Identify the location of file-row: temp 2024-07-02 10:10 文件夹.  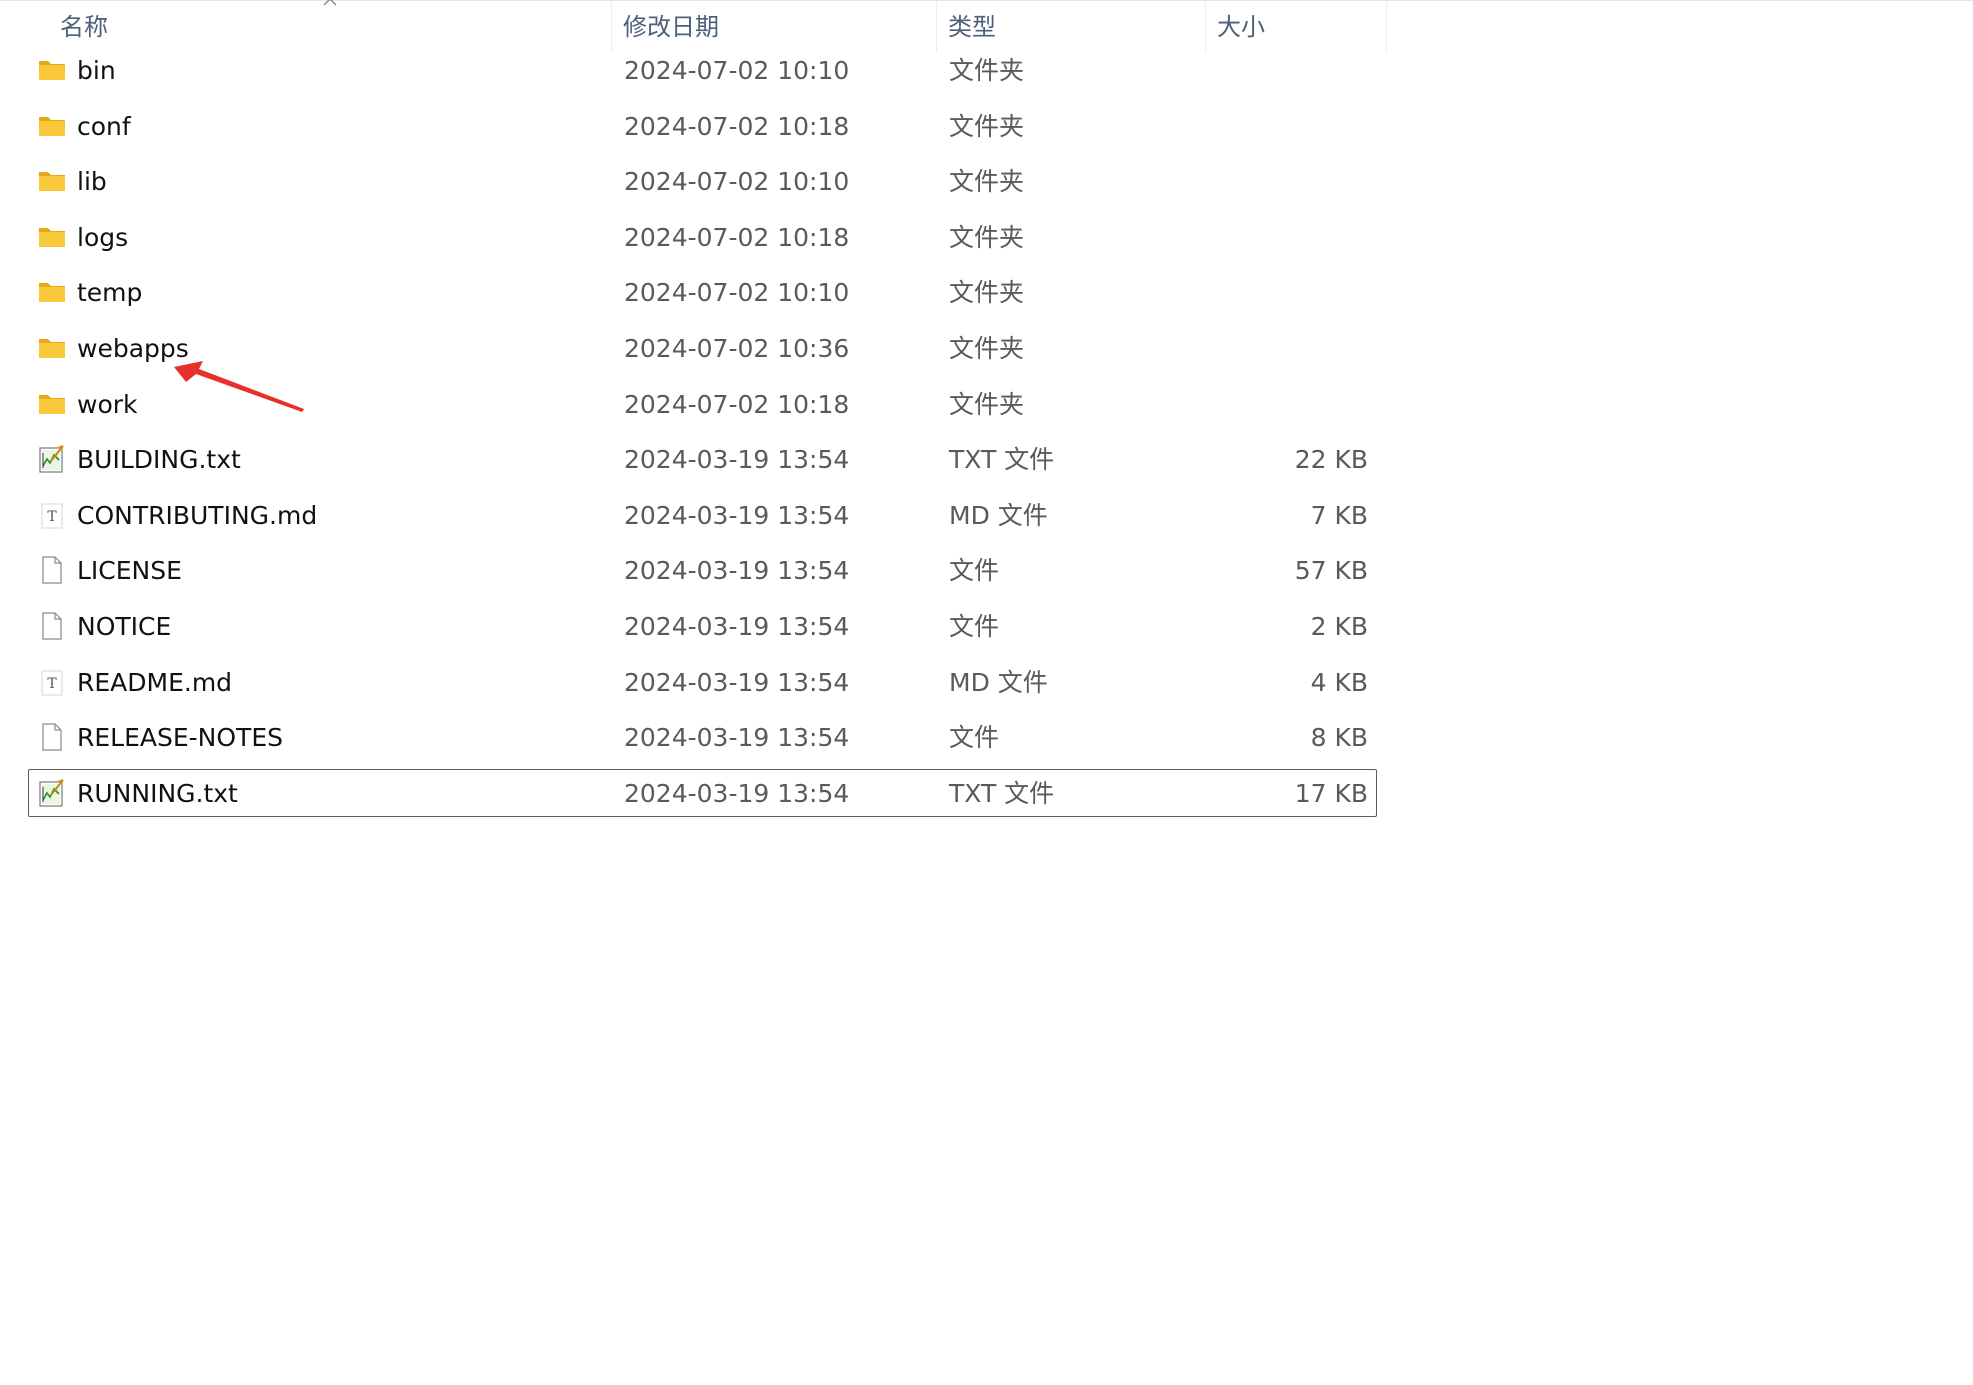
(702, 292).